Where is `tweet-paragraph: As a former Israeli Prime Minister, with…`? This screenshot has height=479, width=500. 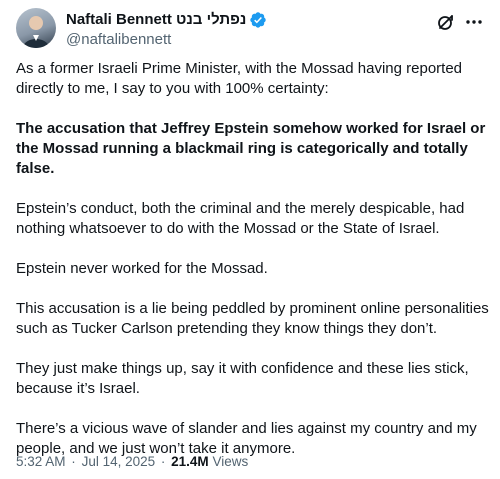 tweet-paragraph: As a former Israeli Prime Minister, with… is located at coordinates (239, 78).